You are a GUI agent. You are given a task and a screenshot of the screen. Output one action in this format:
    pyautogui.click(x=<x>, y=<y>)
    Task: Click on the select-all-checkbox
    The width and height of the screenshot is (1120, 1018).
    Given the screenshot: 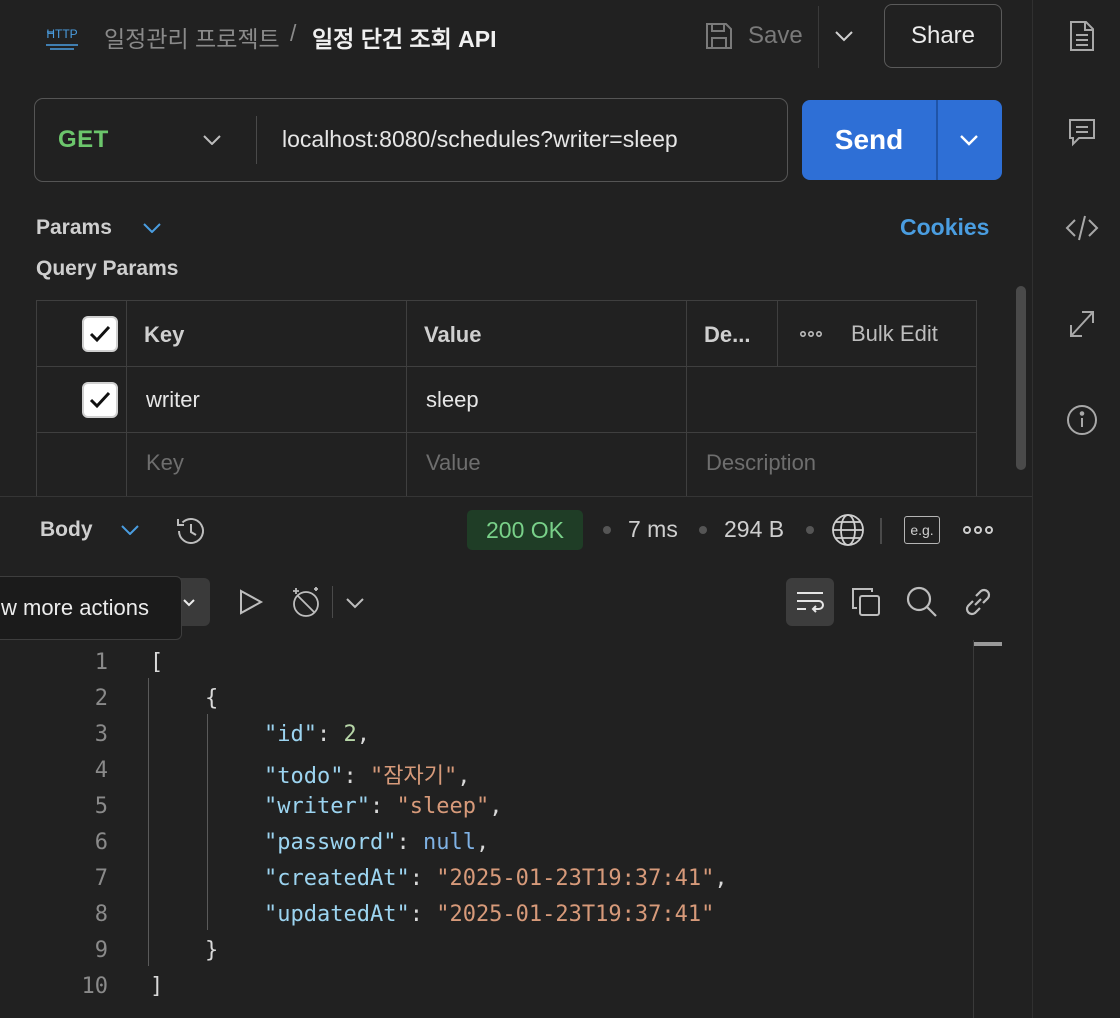 What is the action you would take?
    pyautogui.click(x=100, y=334)
    